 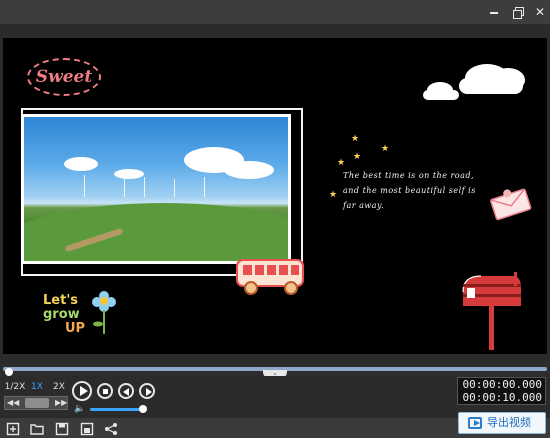 What do you see at coordinates (502, 397) in the screenshot?
I see `total-time: 00:00:10.000` at bounding box center [502, 397].